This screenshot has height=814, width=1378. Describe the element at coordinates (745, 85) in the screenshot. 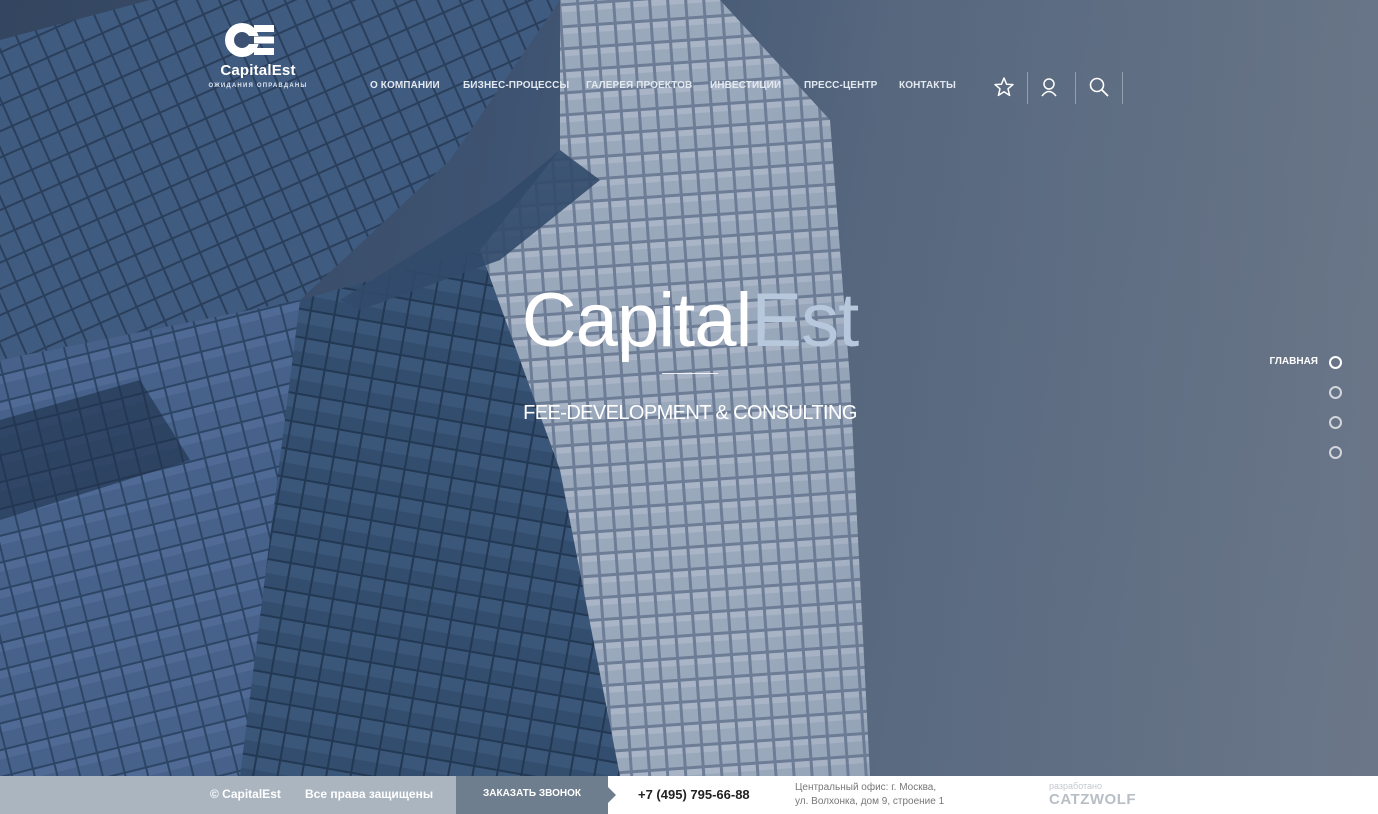

I see `nav-item-investments: ИНВЕСТИЦИИ` at that location.